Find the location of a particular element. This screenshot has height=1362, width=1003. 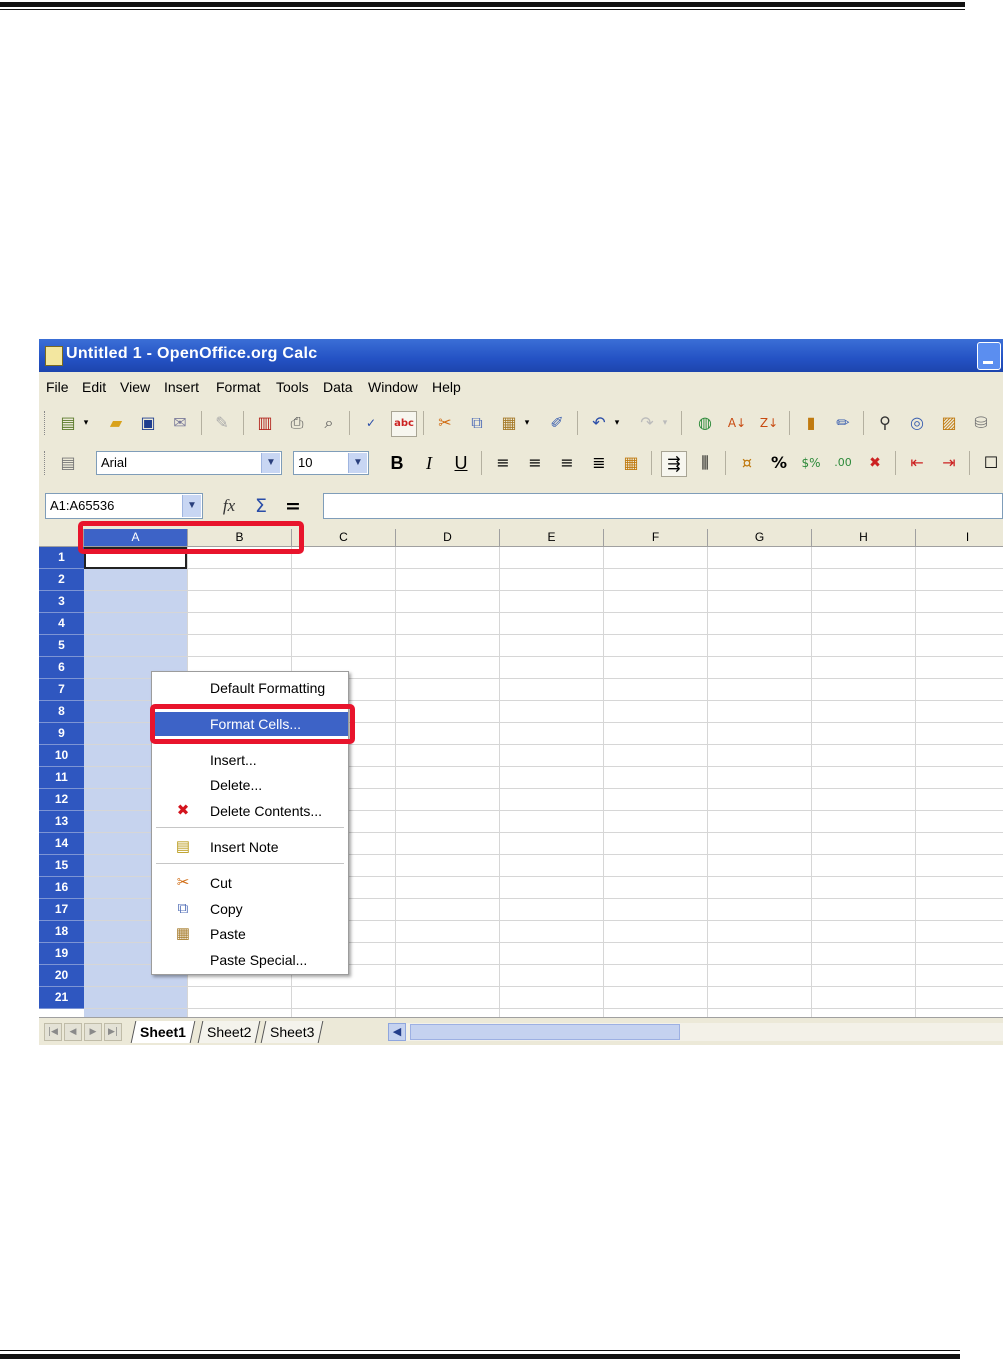

menu-view: View is located at coordinates (135, 387).